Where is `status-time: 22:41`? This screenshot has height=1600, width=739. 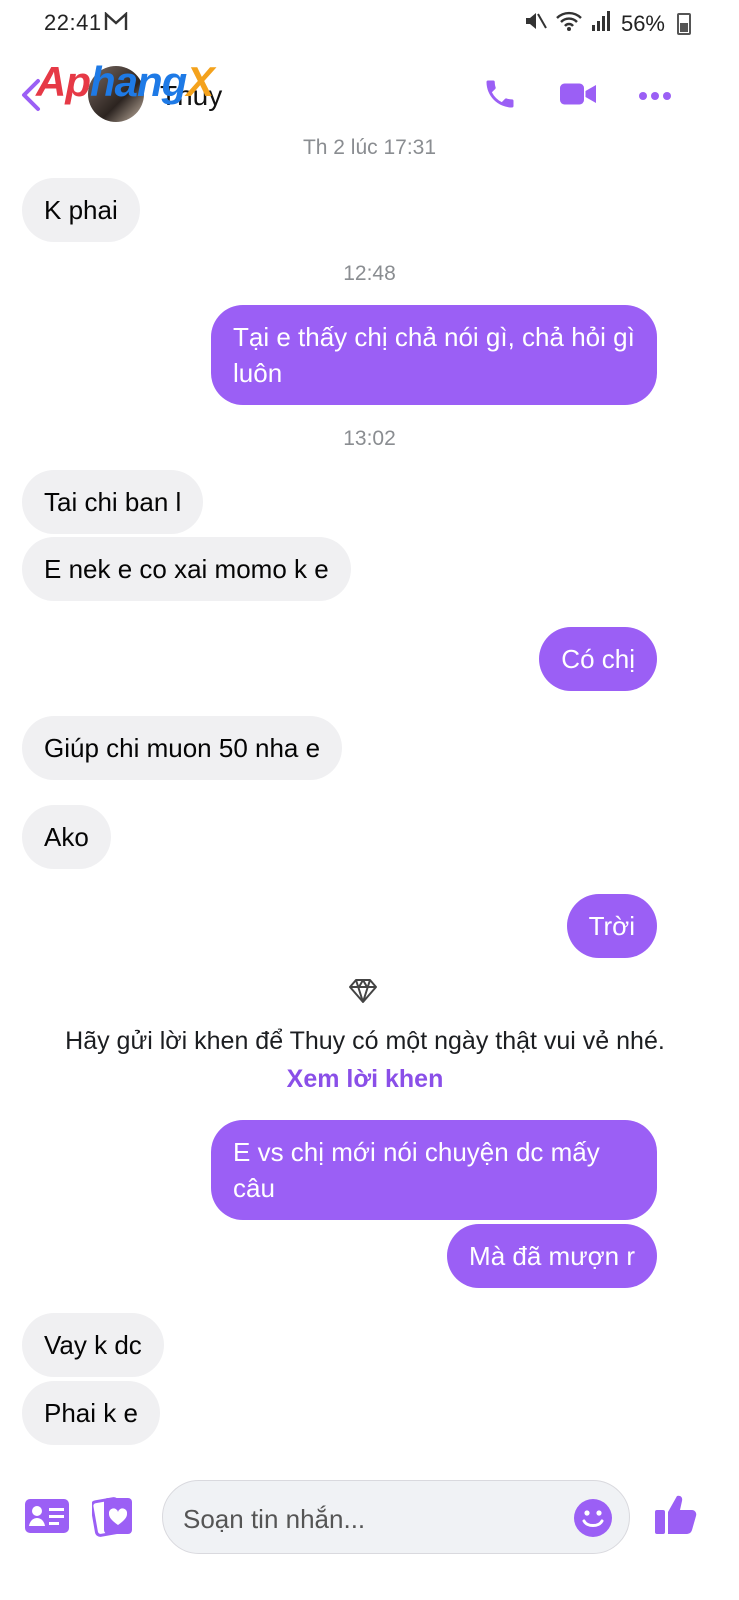
status-time: 22:41 is located at coordinates (73, 22).